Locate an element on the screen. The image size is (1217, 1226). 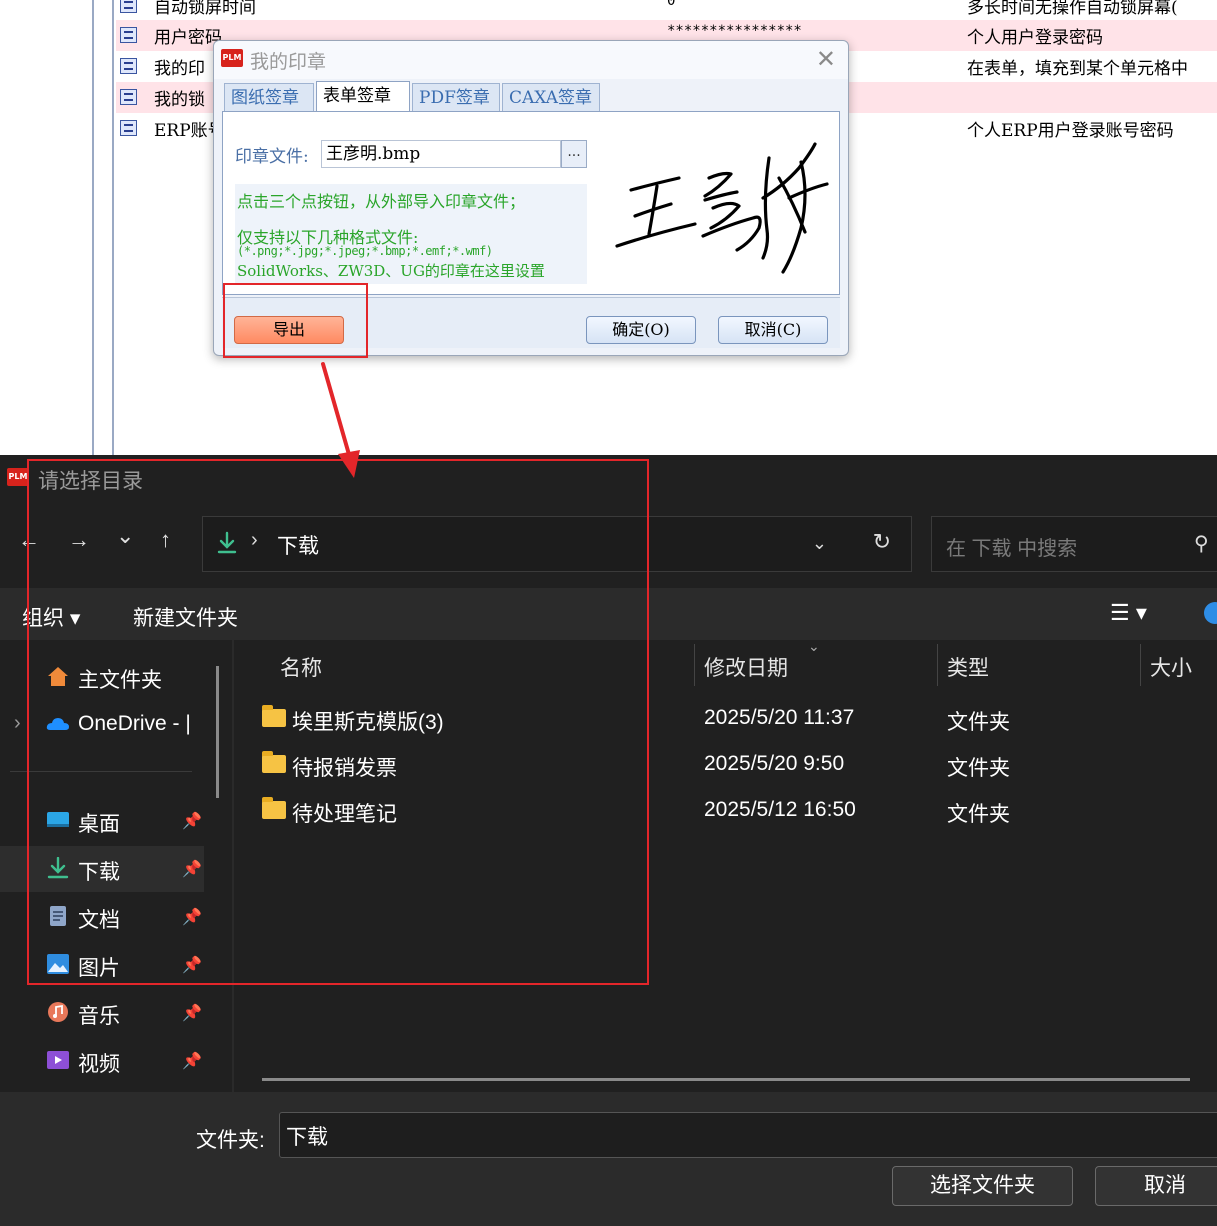
nav-item-label: OneDrive - | is located at coordinates (134, 723).